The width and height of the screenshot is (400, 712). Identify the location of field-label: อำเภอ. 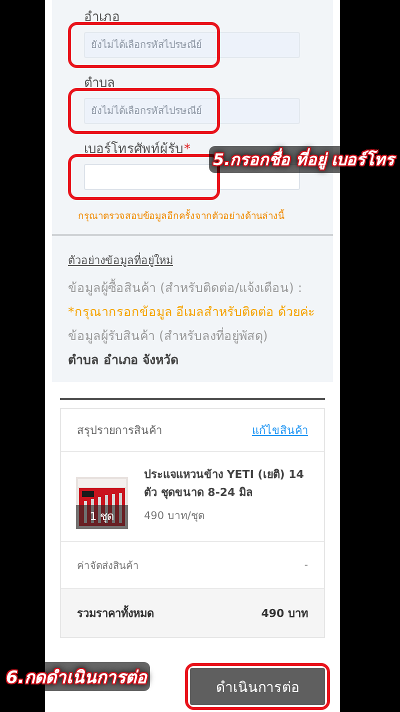
(102, 18).